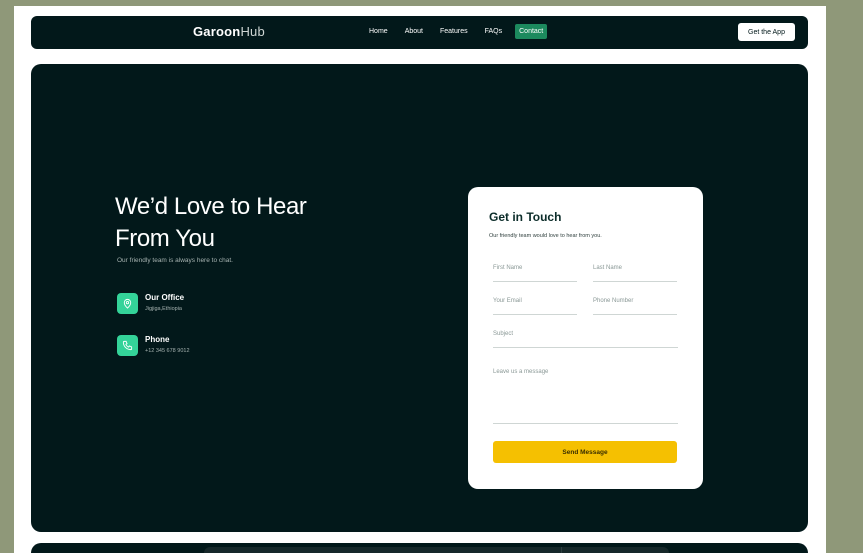 This screenshot has height=553, width=863. What do you see at coordinates (635, 306) in the screenshot?
I see `phone-number-field: Phone Number` at bounding box center [635, 306].